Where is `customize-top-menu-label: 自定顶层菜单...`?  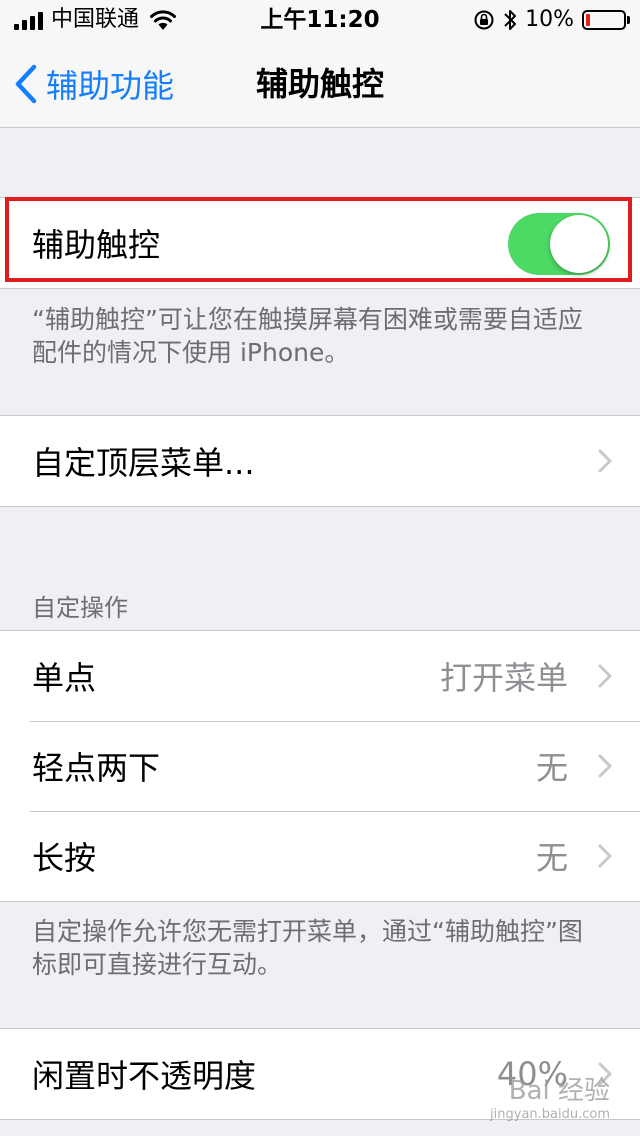
customize-top-menu-label: 自定顶层菜单... is located at coordinates (143, 463).